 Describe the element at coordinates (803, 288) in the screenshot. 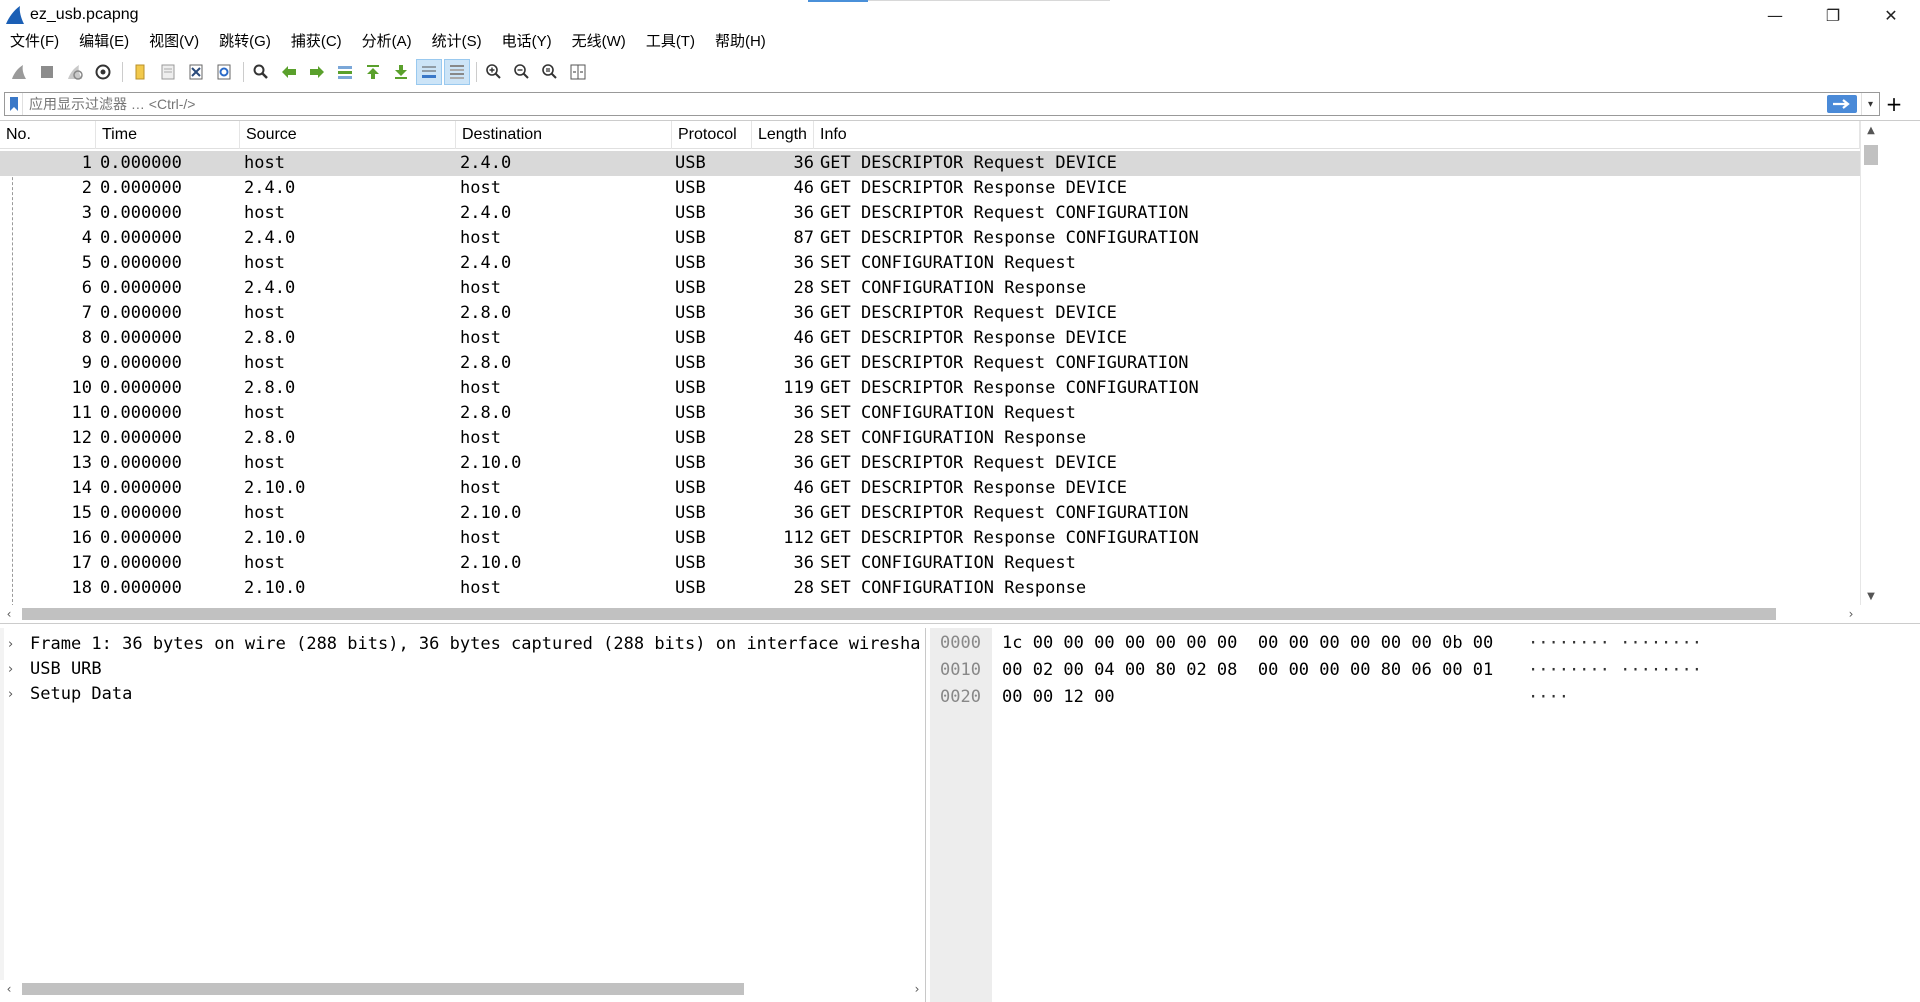

I see `col-length-cell: 28` at that location.